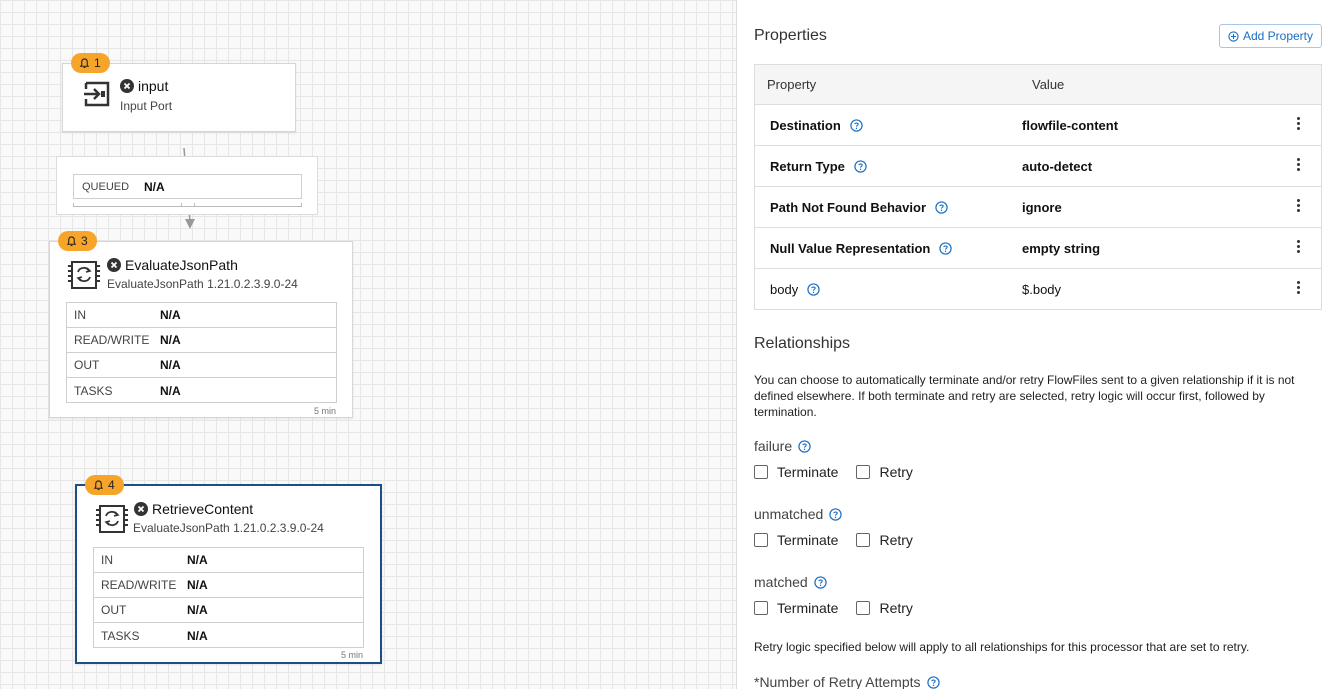 The image size is (1336, 689). I want to click on property-row-destination: Destination flowfile-content, so click(1038, 125).